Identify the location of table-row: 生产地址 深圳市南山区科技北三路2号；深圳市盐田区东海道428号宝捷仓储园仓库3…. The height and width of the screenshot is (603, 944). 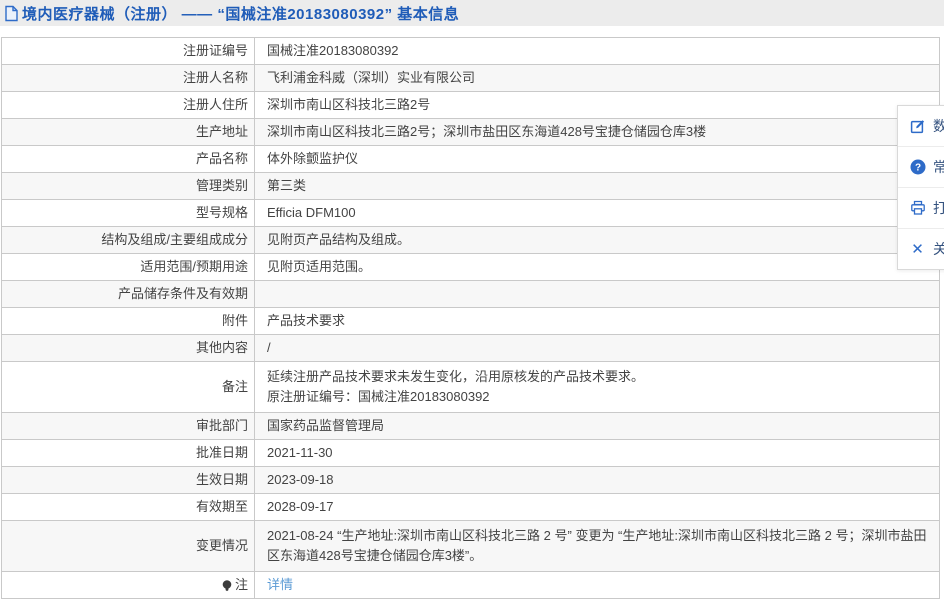
(470, 132).